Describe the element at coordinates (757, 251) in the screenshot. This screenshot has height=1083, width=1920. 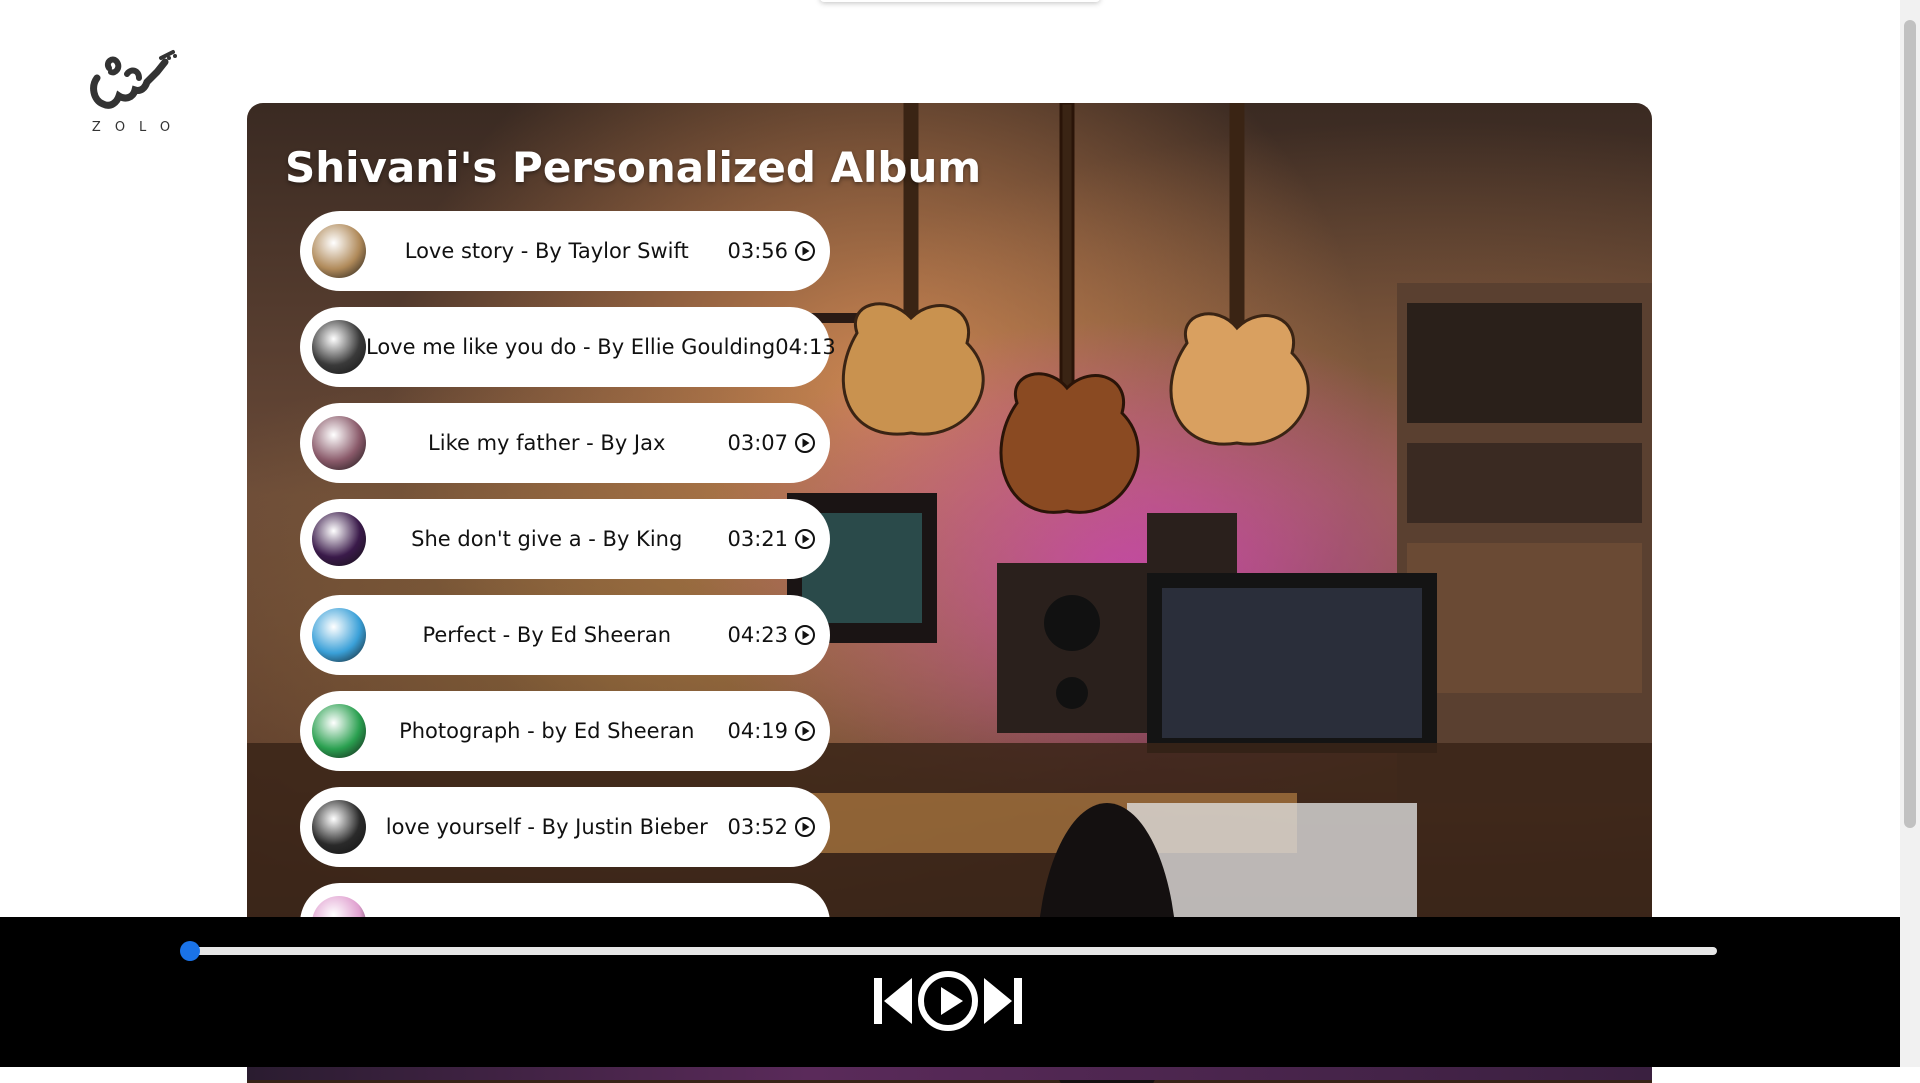
I see `song-duration: 03:56` at that location.